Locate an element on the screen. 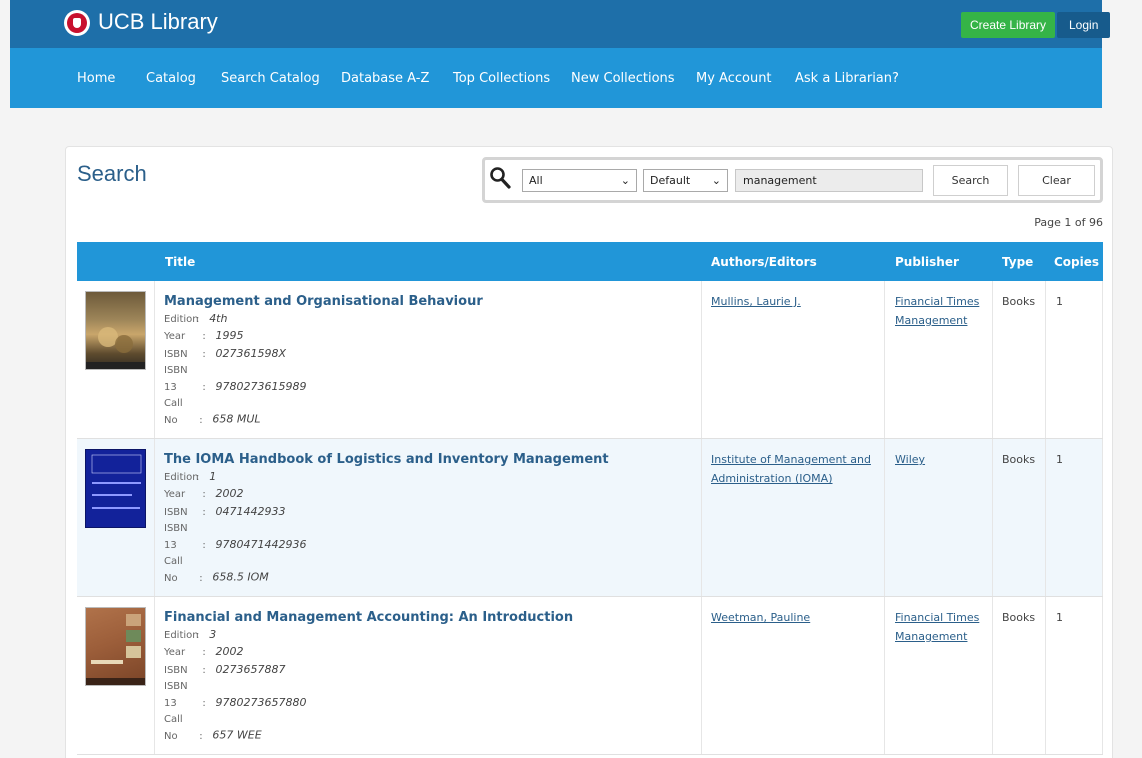 This screenshot has width=1142, height=758. nav-database-a-z: Database A-Z is located at coordinates (385, 78).